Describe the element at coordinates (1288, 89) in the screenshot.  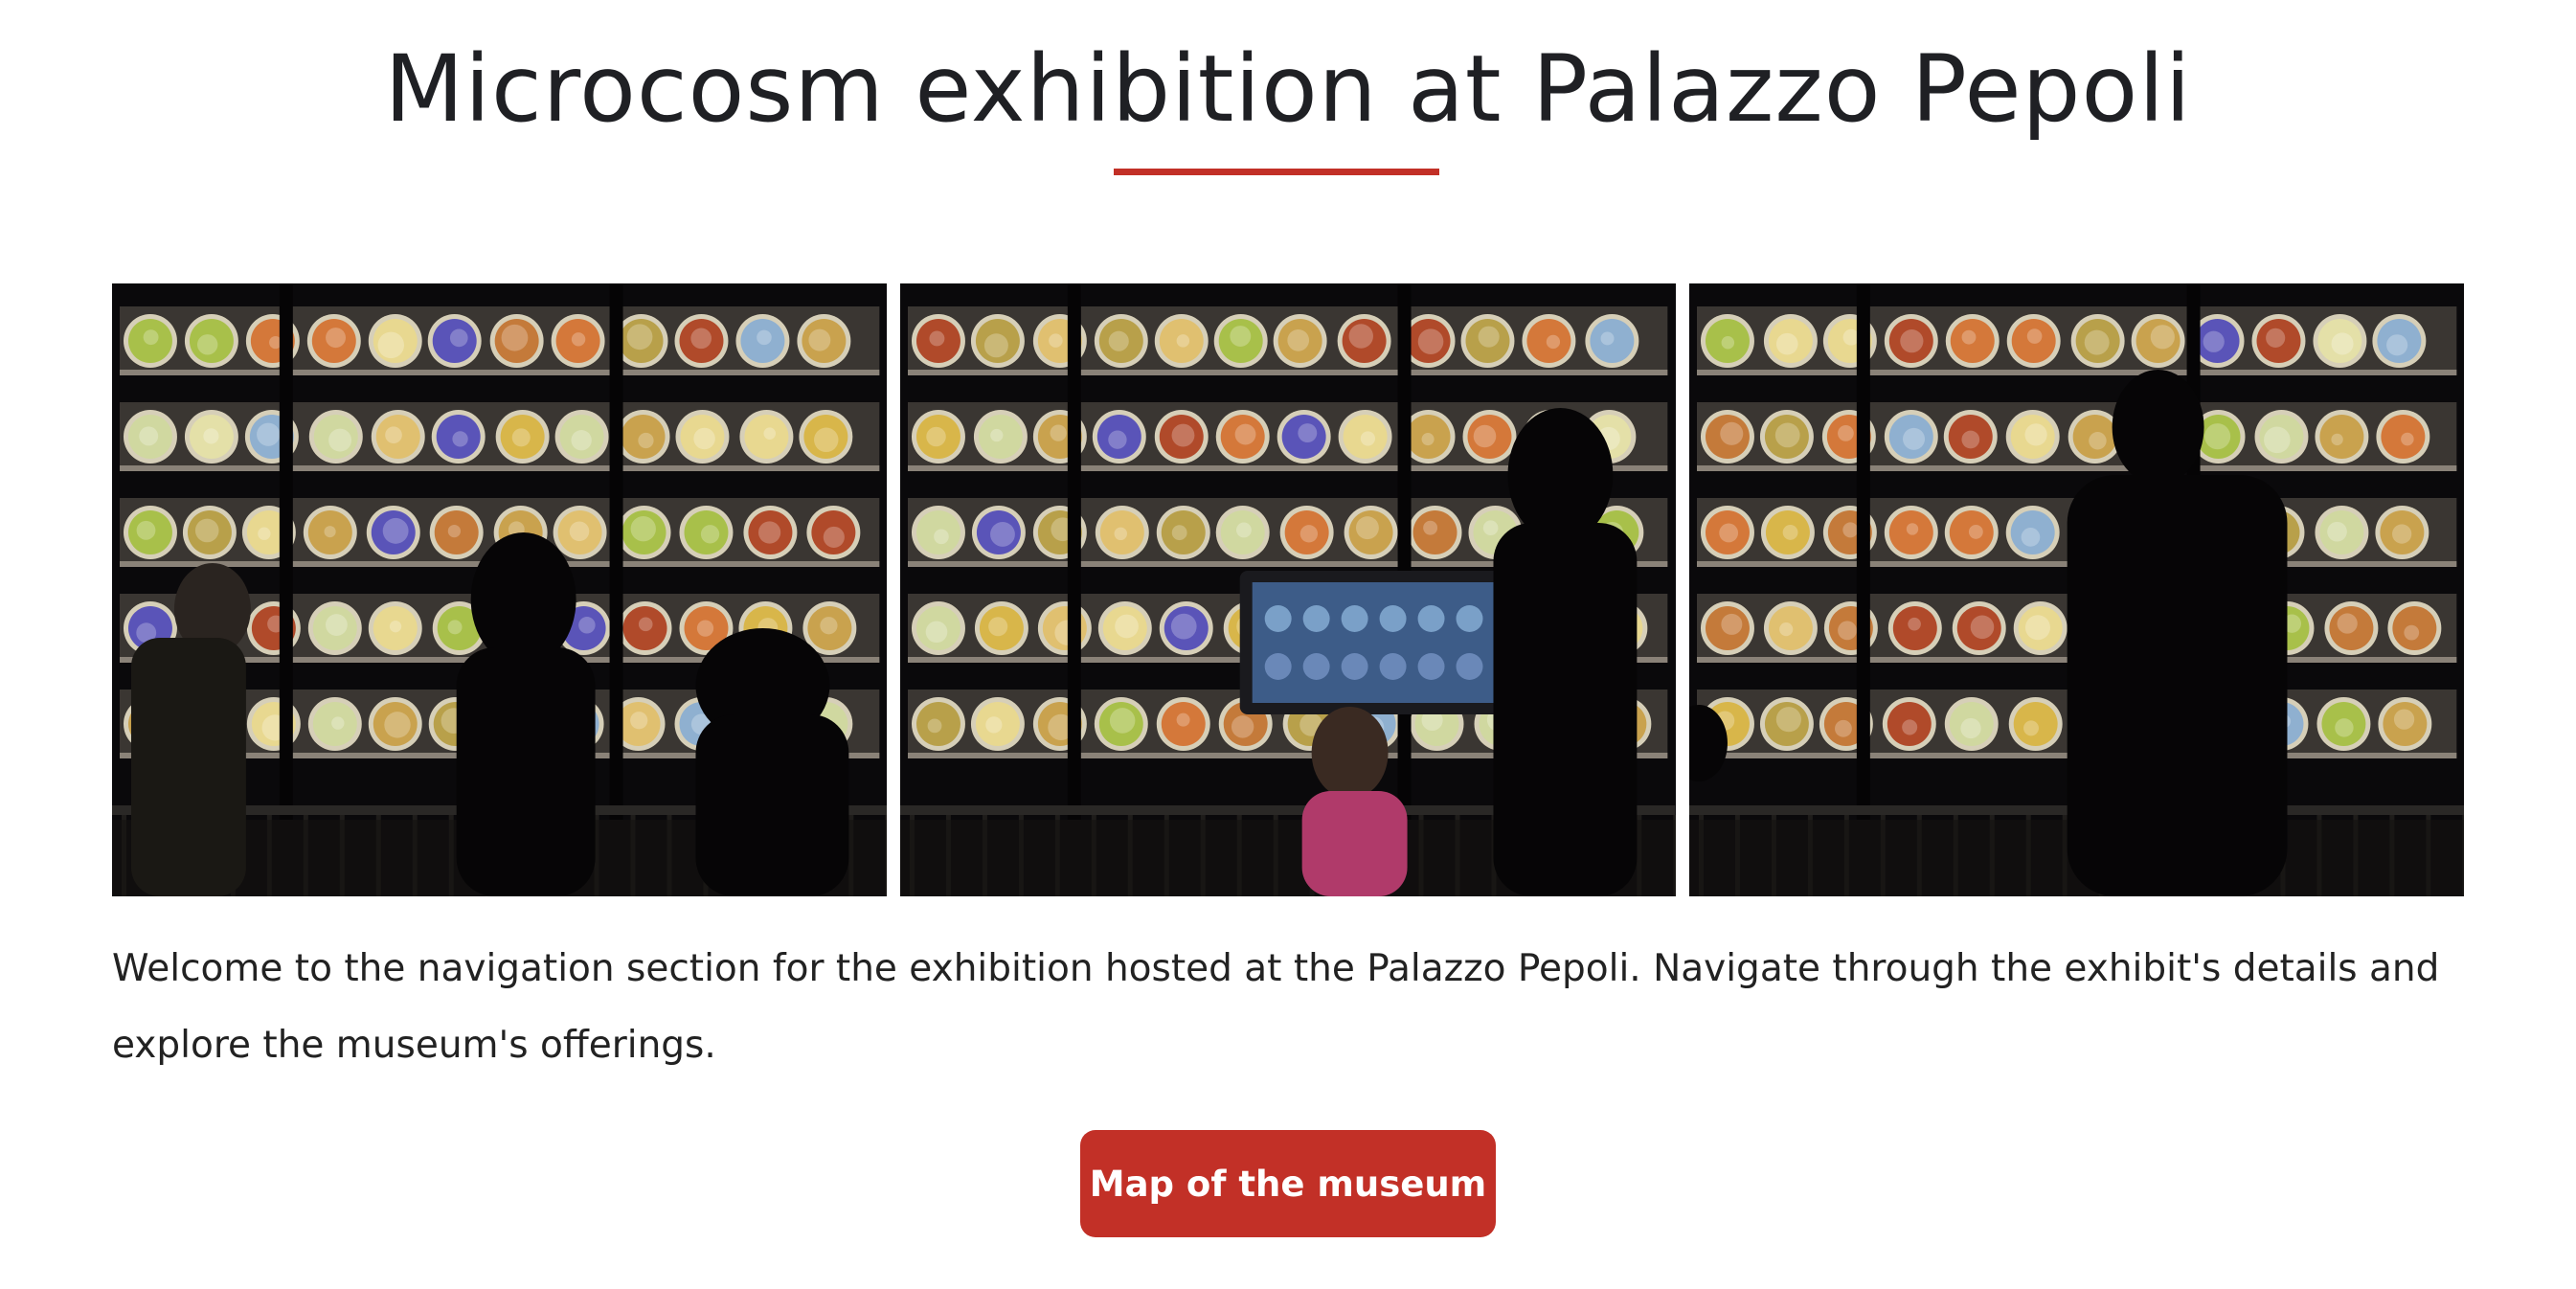
I see `page-title: Microcosm exhibition at Palazzo Pepoli` at that location.